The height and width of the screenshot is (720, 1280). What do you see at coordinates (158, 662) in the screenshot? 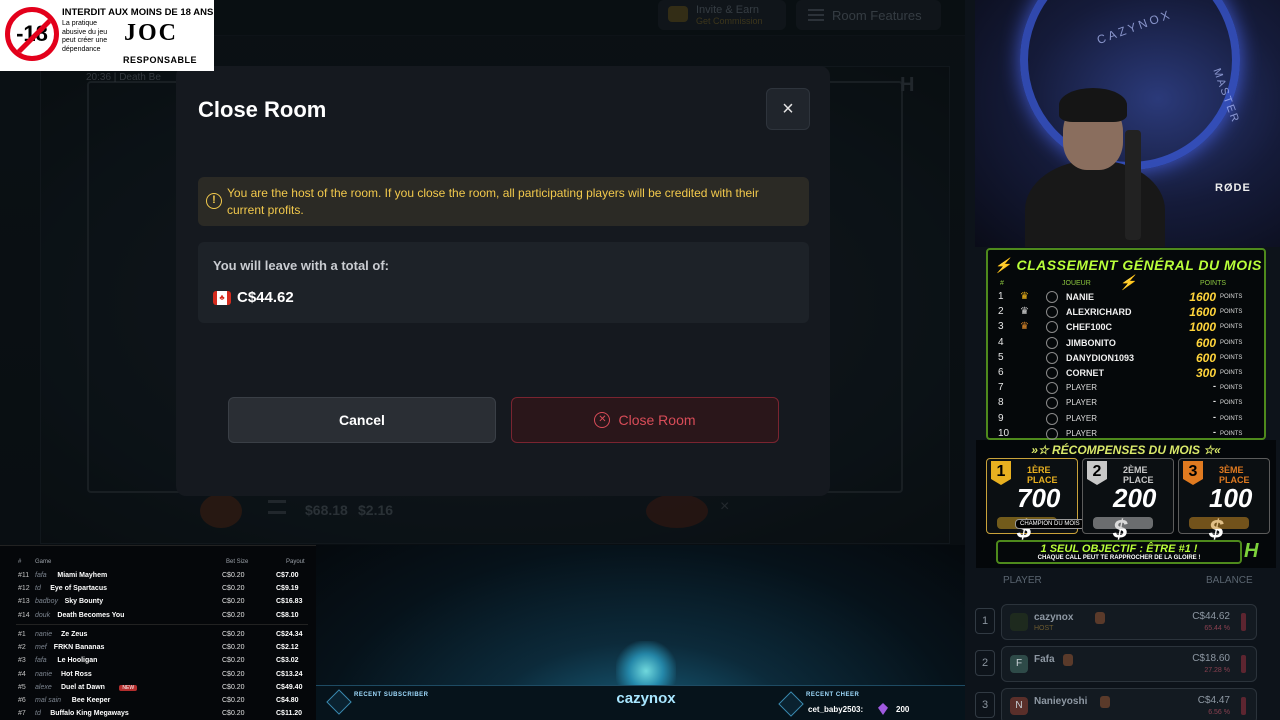
I see `history-row: #3 fafa Le Hooligan C$0.20 C$3.02` at bounding box center [158, 662].